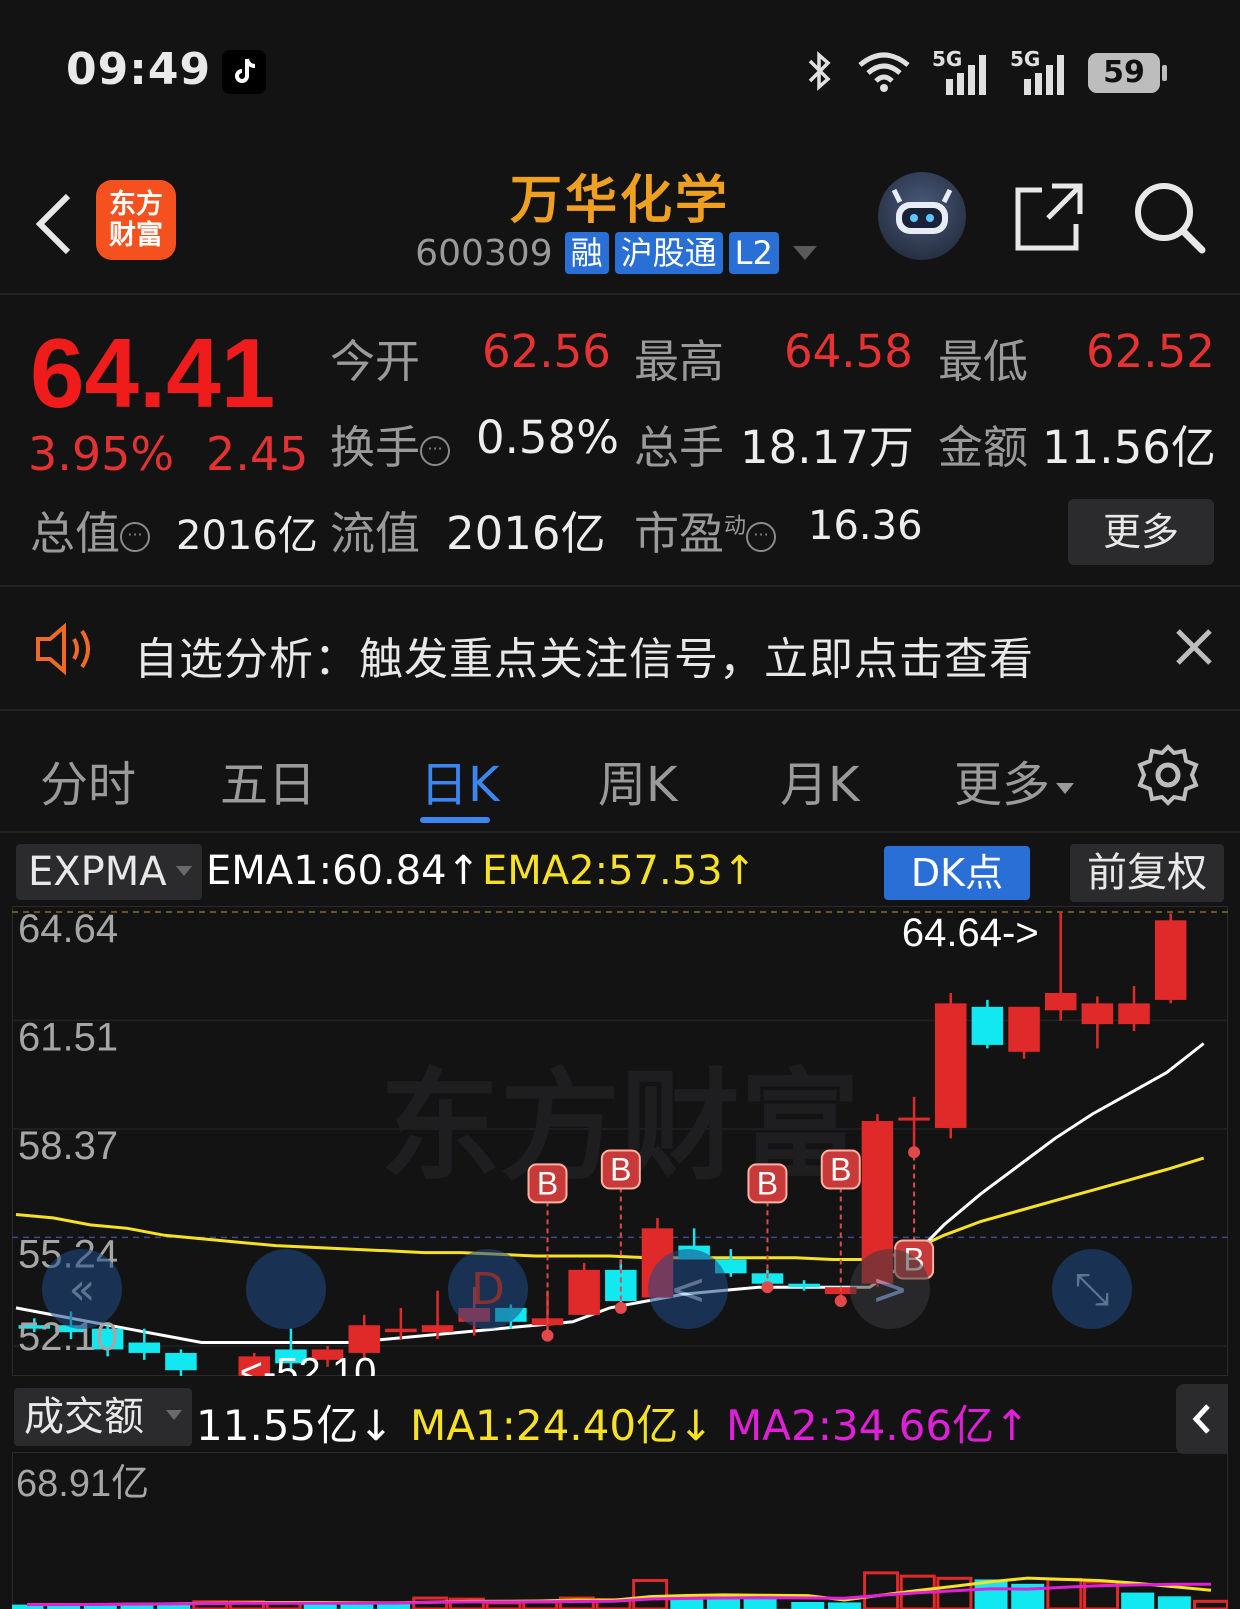 This screenshot has width=1240, height=1609. I want to click on stock-header: 东方 财富 万华化学 600309 融 沪股通 L2, so click(620, 217).